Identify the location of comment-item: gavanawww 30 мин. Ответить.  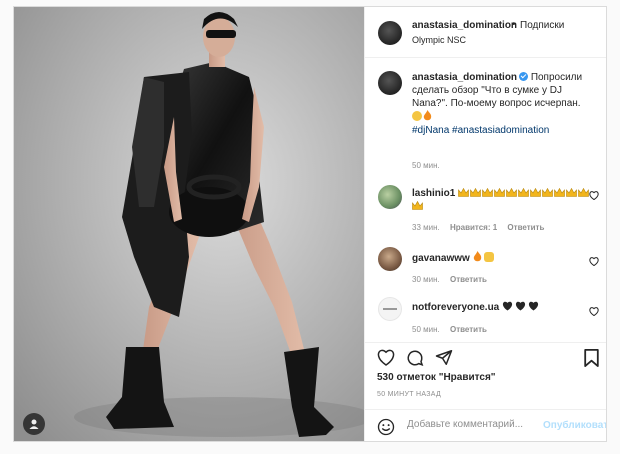
(485, 267).